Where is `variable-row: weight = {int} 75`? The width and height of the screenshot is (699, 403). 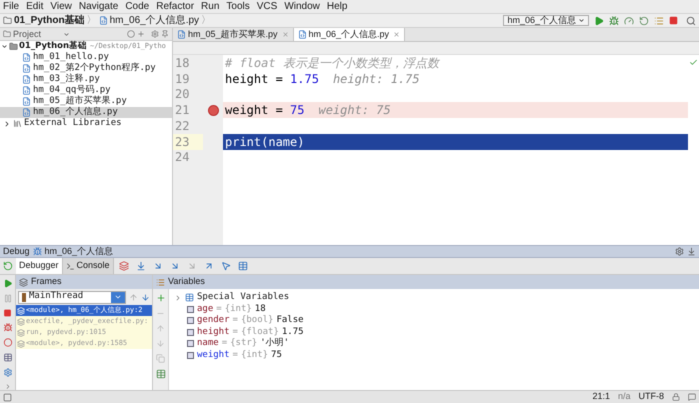 variable-row: weight = {int} 75 is located at coordinates (434, 355).